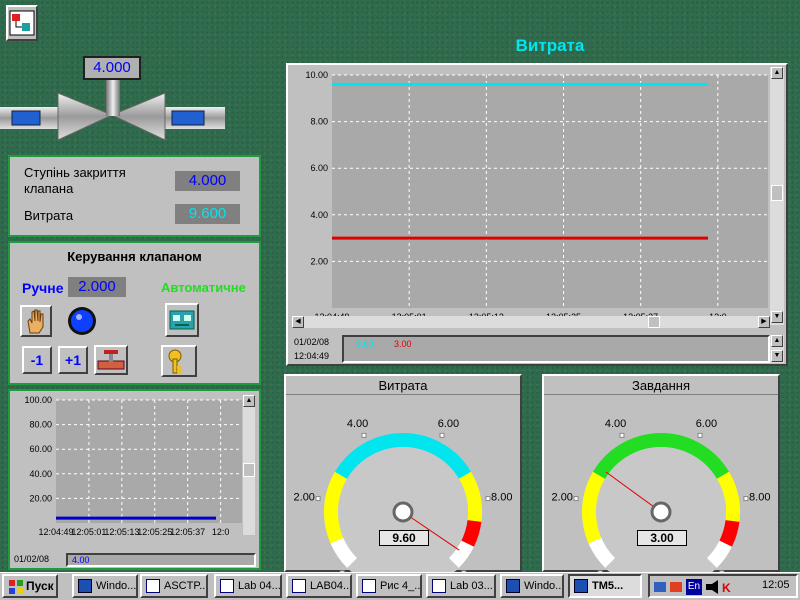 This screenshot has width=800, height=600. What do you see at coordinates (365, 344) in the screenshot?
I see `legend-value-cyan: 9.60` at bounding box center [365, 344].